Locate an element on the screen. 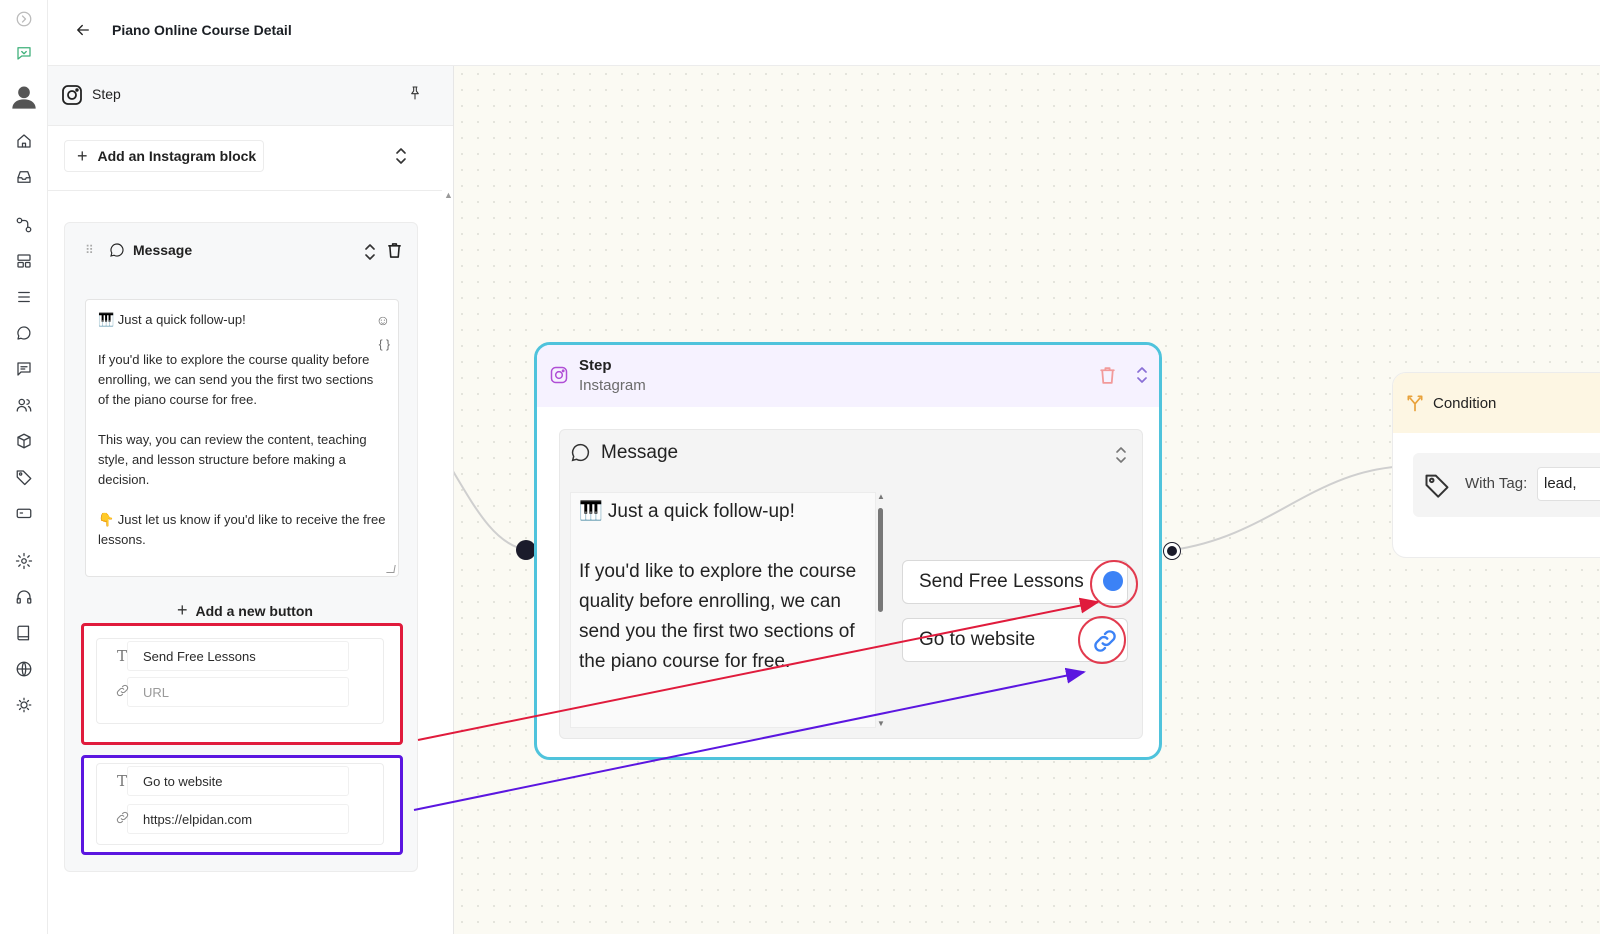 This screenshot has height=934, width=1600. tag-value-input: lead, is located at coordinates (1568, 484).